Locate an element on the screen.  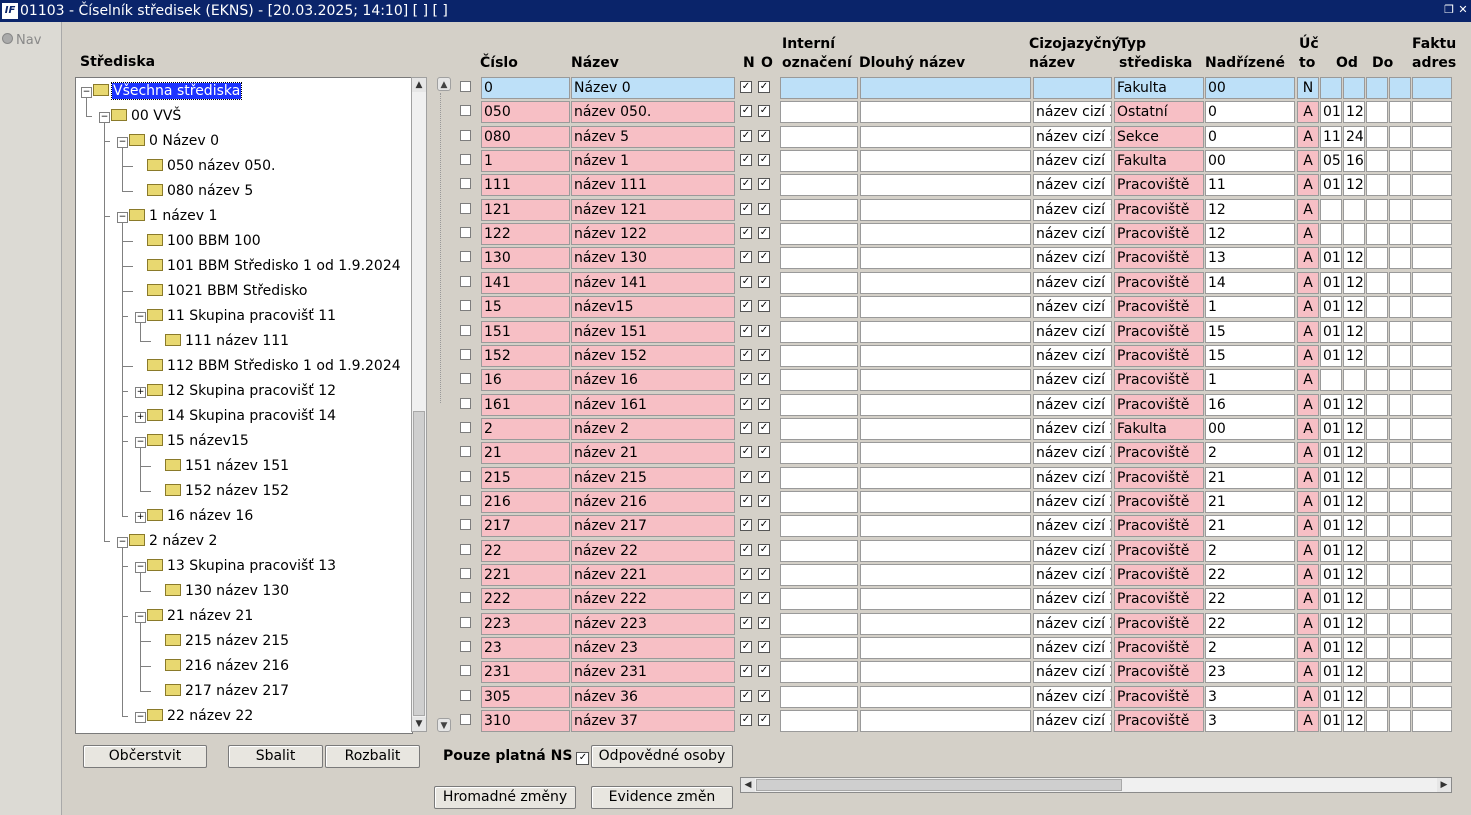
tree-node-label: 152 název 152 is located at coordinates (237, 491).